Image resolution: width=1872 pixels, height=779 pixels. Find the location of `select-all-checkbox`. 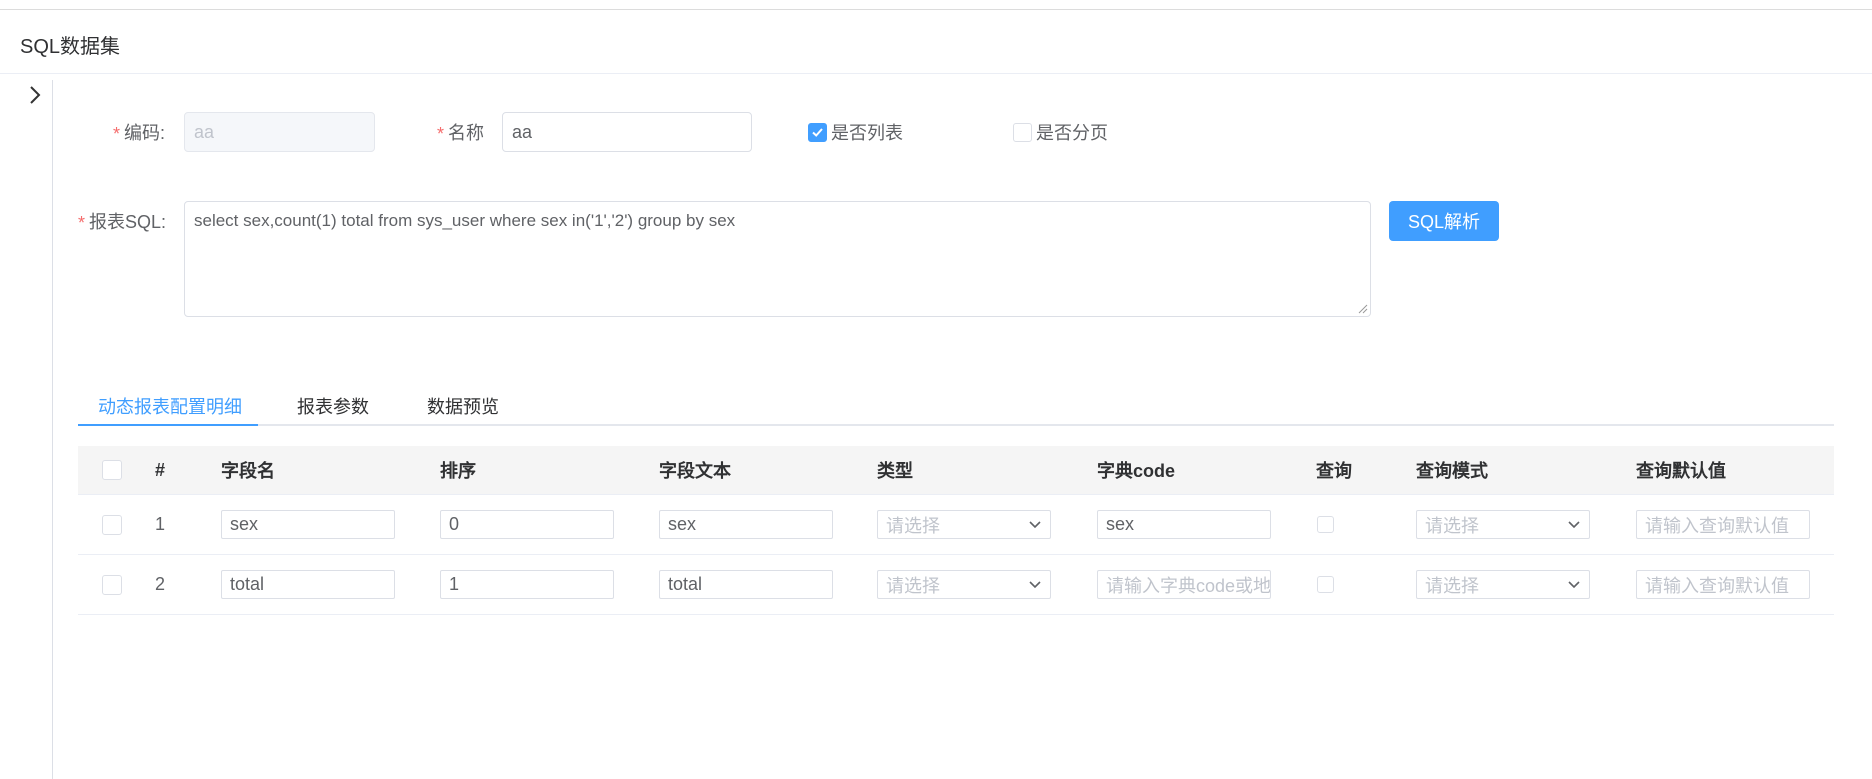

select-all-checkbox is located at coordinates (112, 470).